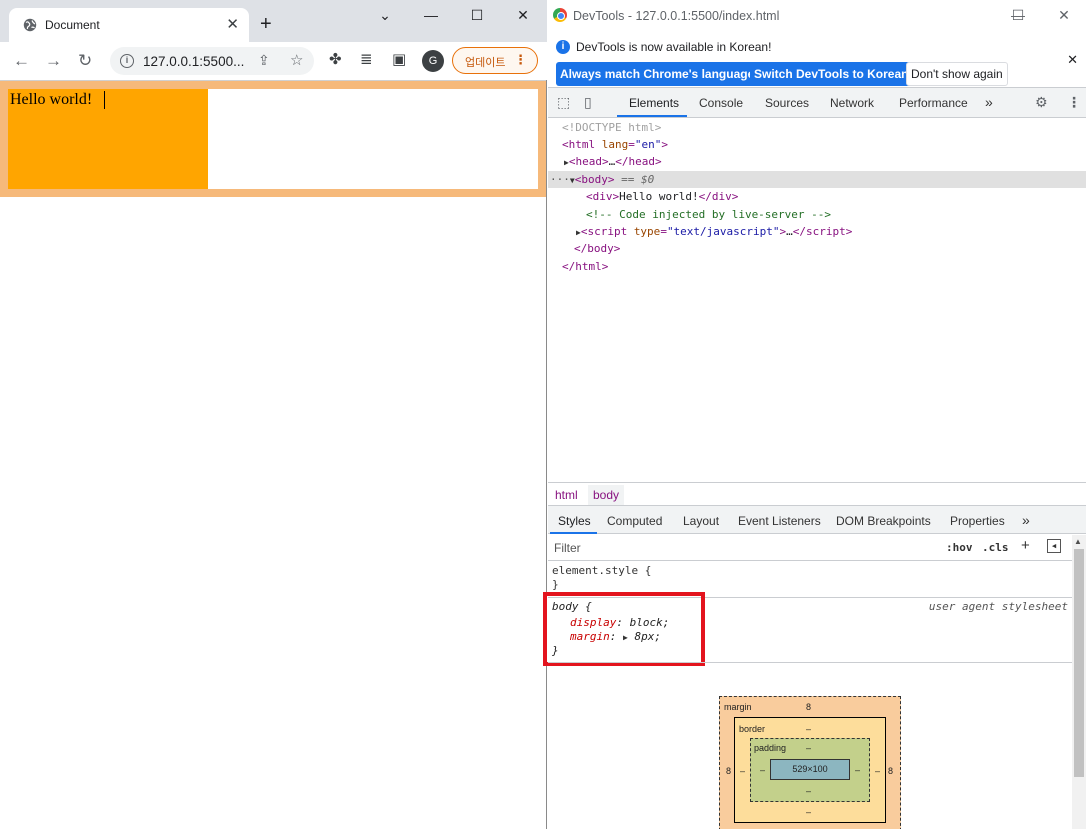 The height and width of the screenshot is (829, 1086). What do you see at coordinates (566, 495) in the screenshot?
I see `breadcrumb-html: html` at bounding box center [566, 495].